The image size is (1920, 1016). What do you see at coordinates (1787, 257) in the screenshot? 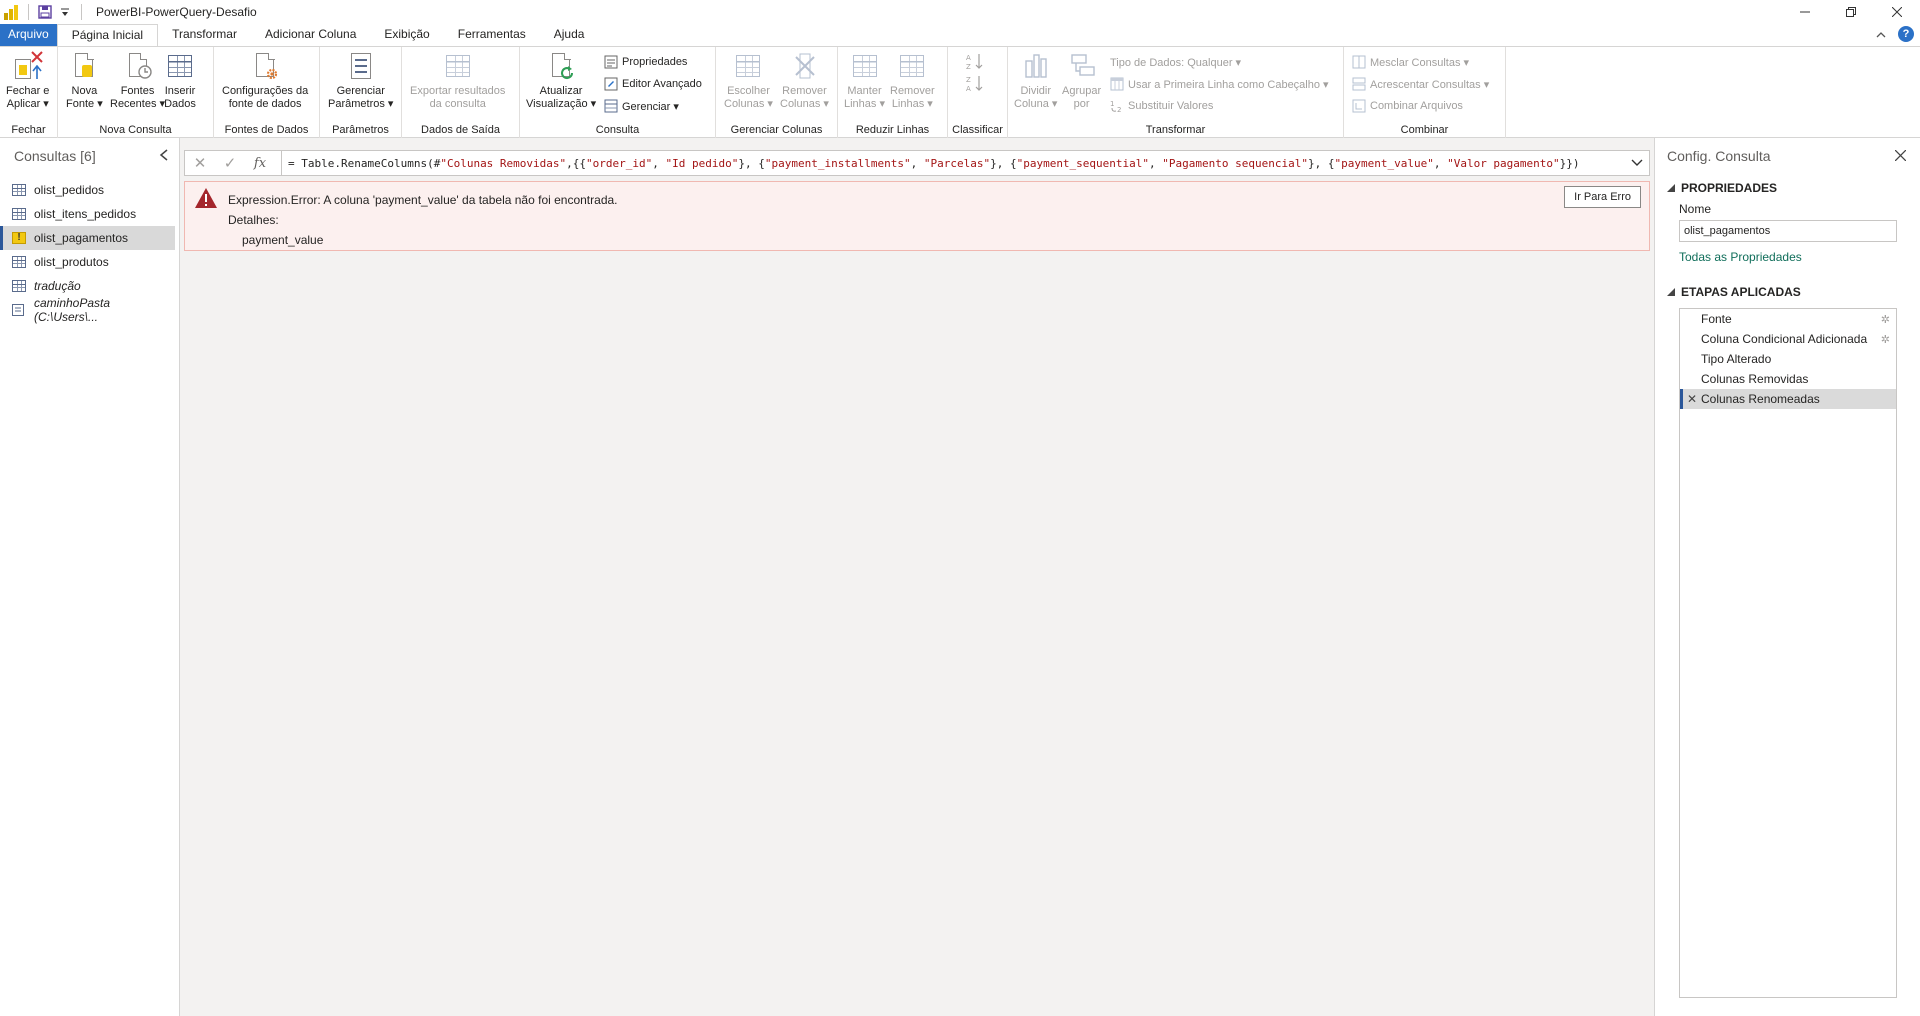
I see `all-properties-link: Todas as Propriedades` at bounding box center [1787, 257].